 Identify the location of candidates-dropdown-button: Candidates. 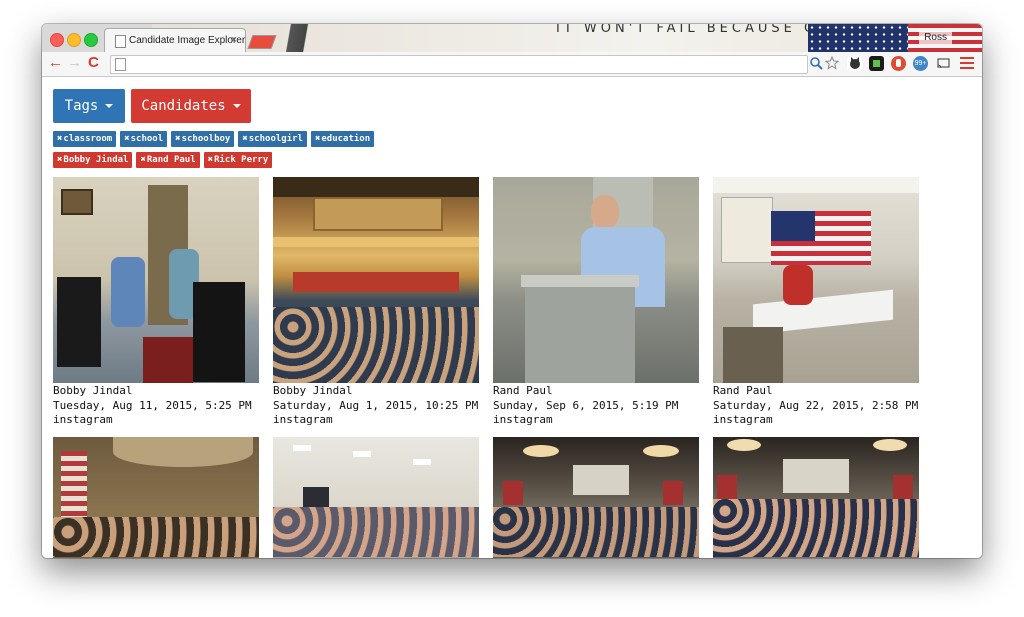
(191, 106).